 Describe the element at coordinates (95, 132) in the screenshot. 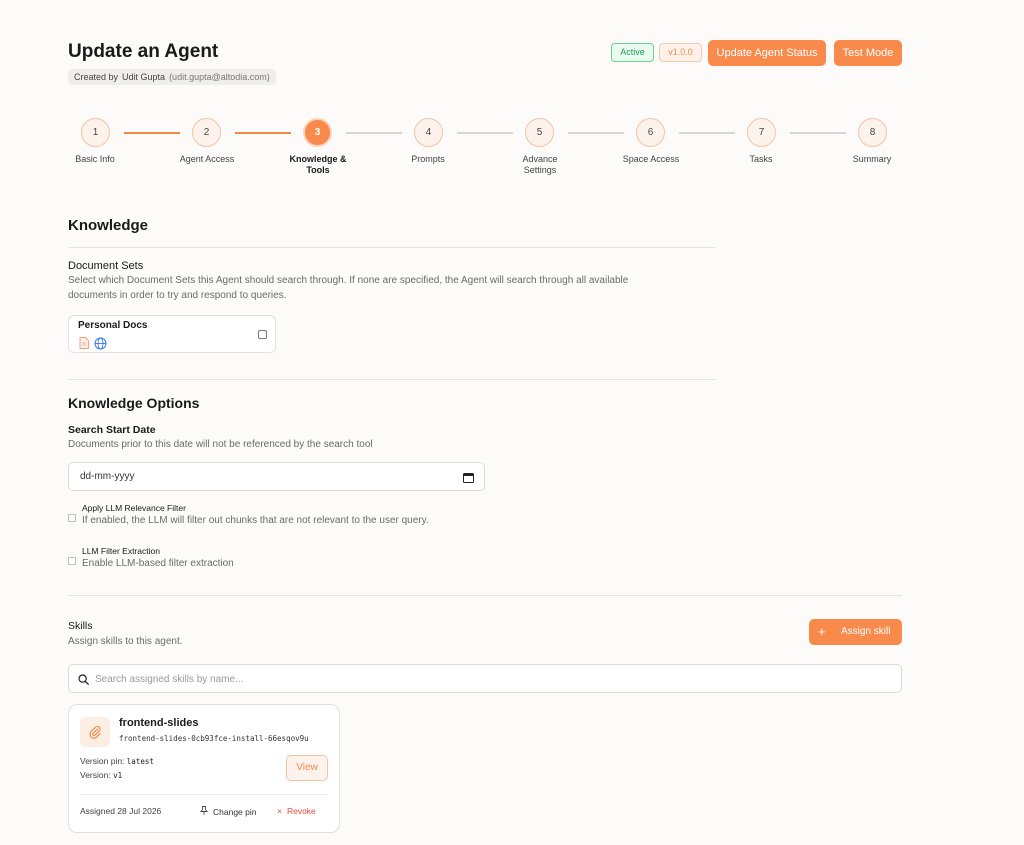

I see `step-1-circle: 1` at that location.